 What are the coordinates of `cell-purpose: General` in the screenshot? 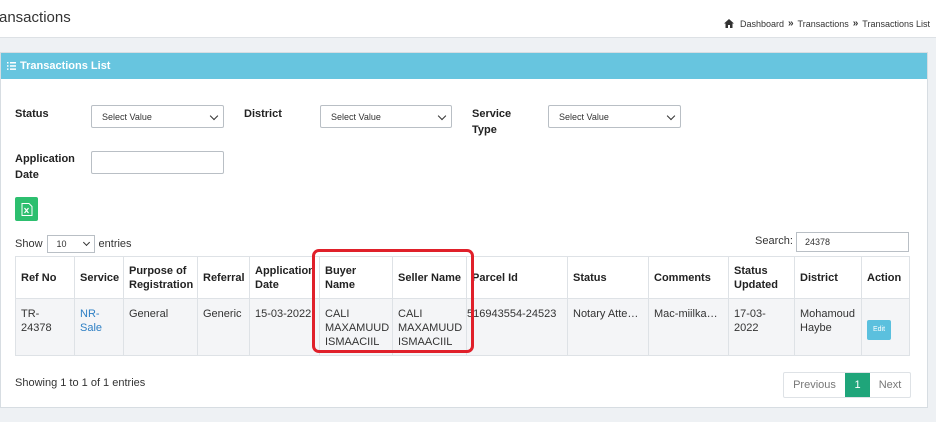 It's located at (160, 327).